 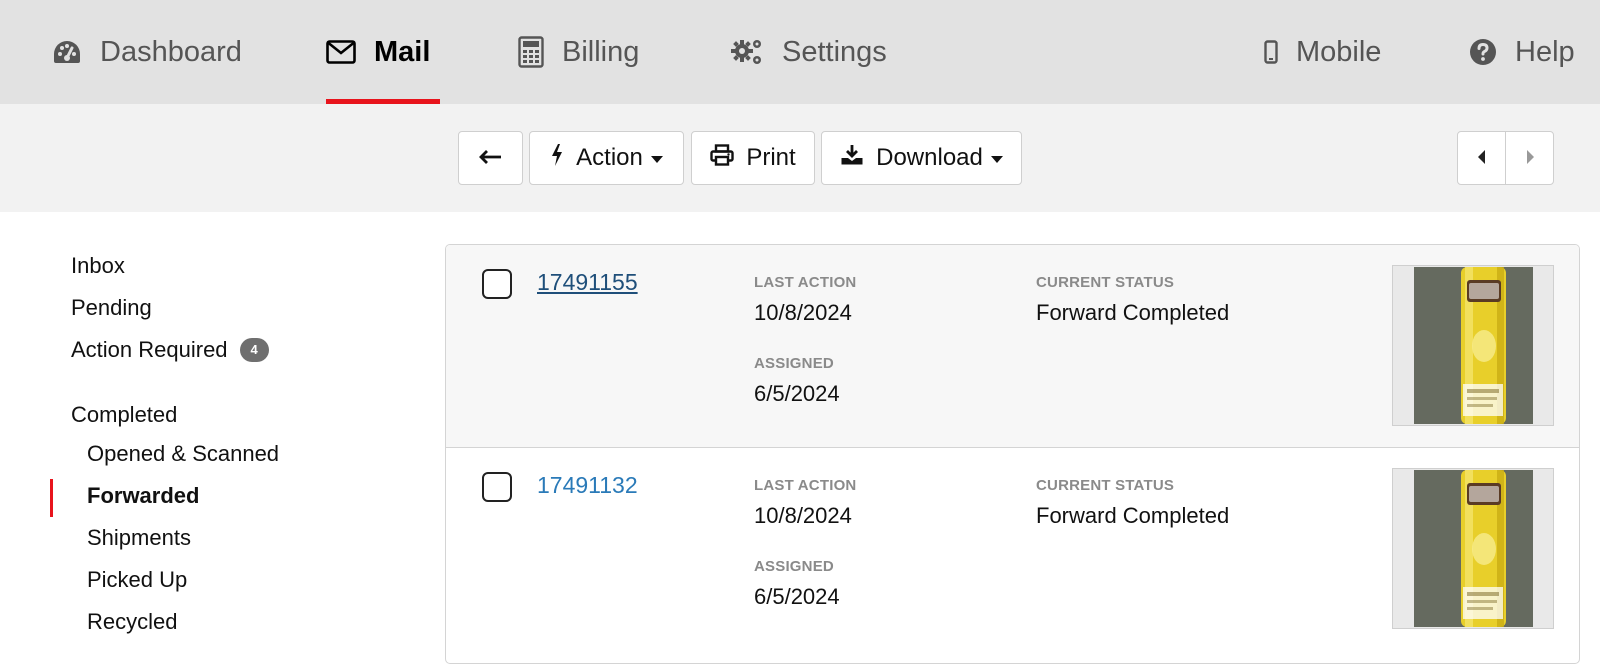 I want to click on nav-help-label: Help, so click(x=1545, y=51).